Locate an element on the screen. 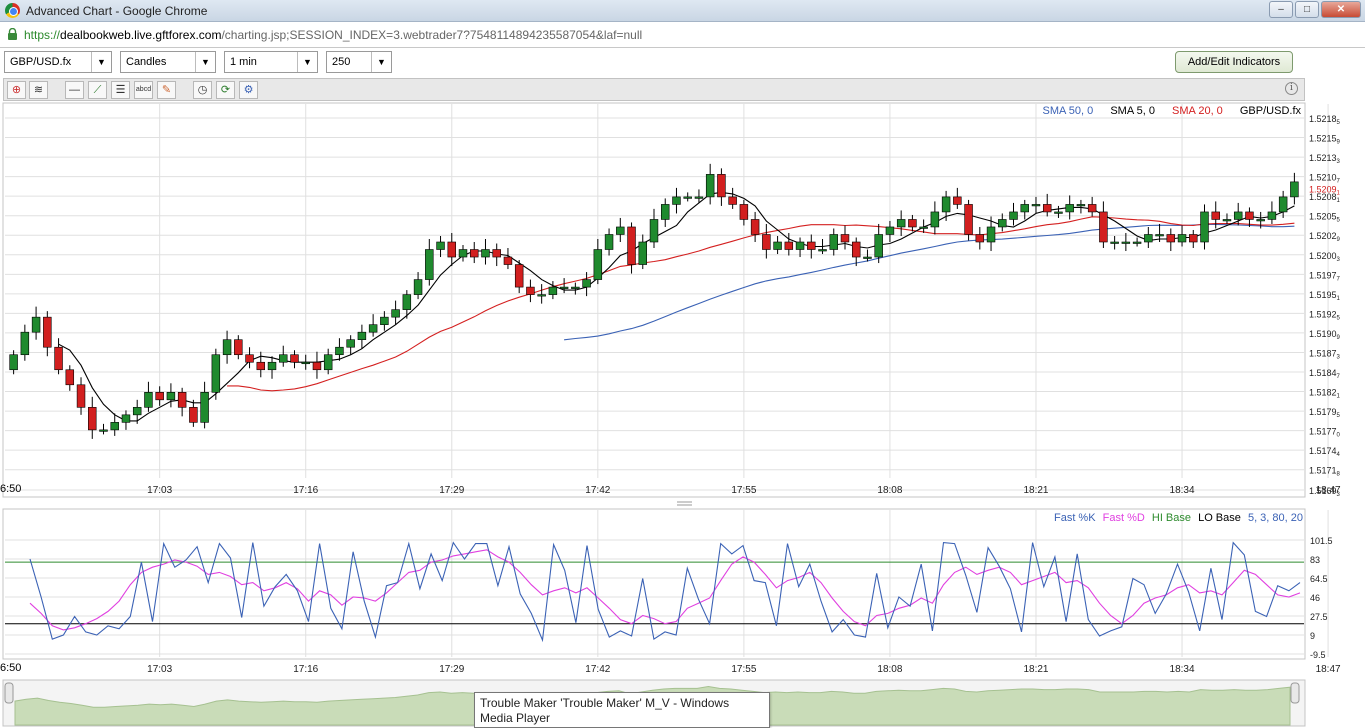 The height and width of the screenshot is (728, 1365). legend-symbol: GBP/USD.fx is located at coordinates (1270, 111).